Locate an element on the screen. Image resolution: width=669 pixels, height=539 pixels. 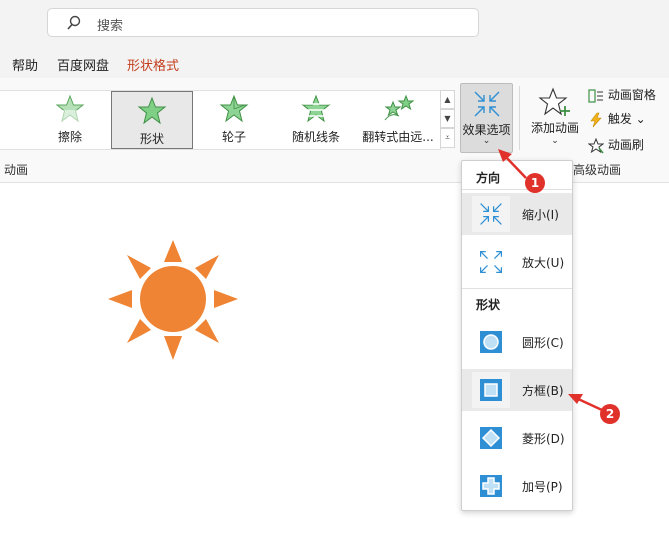
group-separator is located at coordinates (519, 118).